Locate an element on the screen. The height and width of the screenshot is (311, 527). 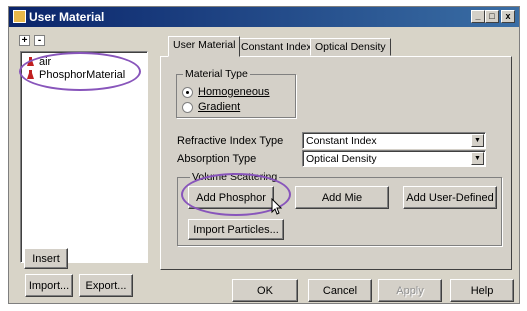
select-value: Constant Index is located at coordinates (341, 141).